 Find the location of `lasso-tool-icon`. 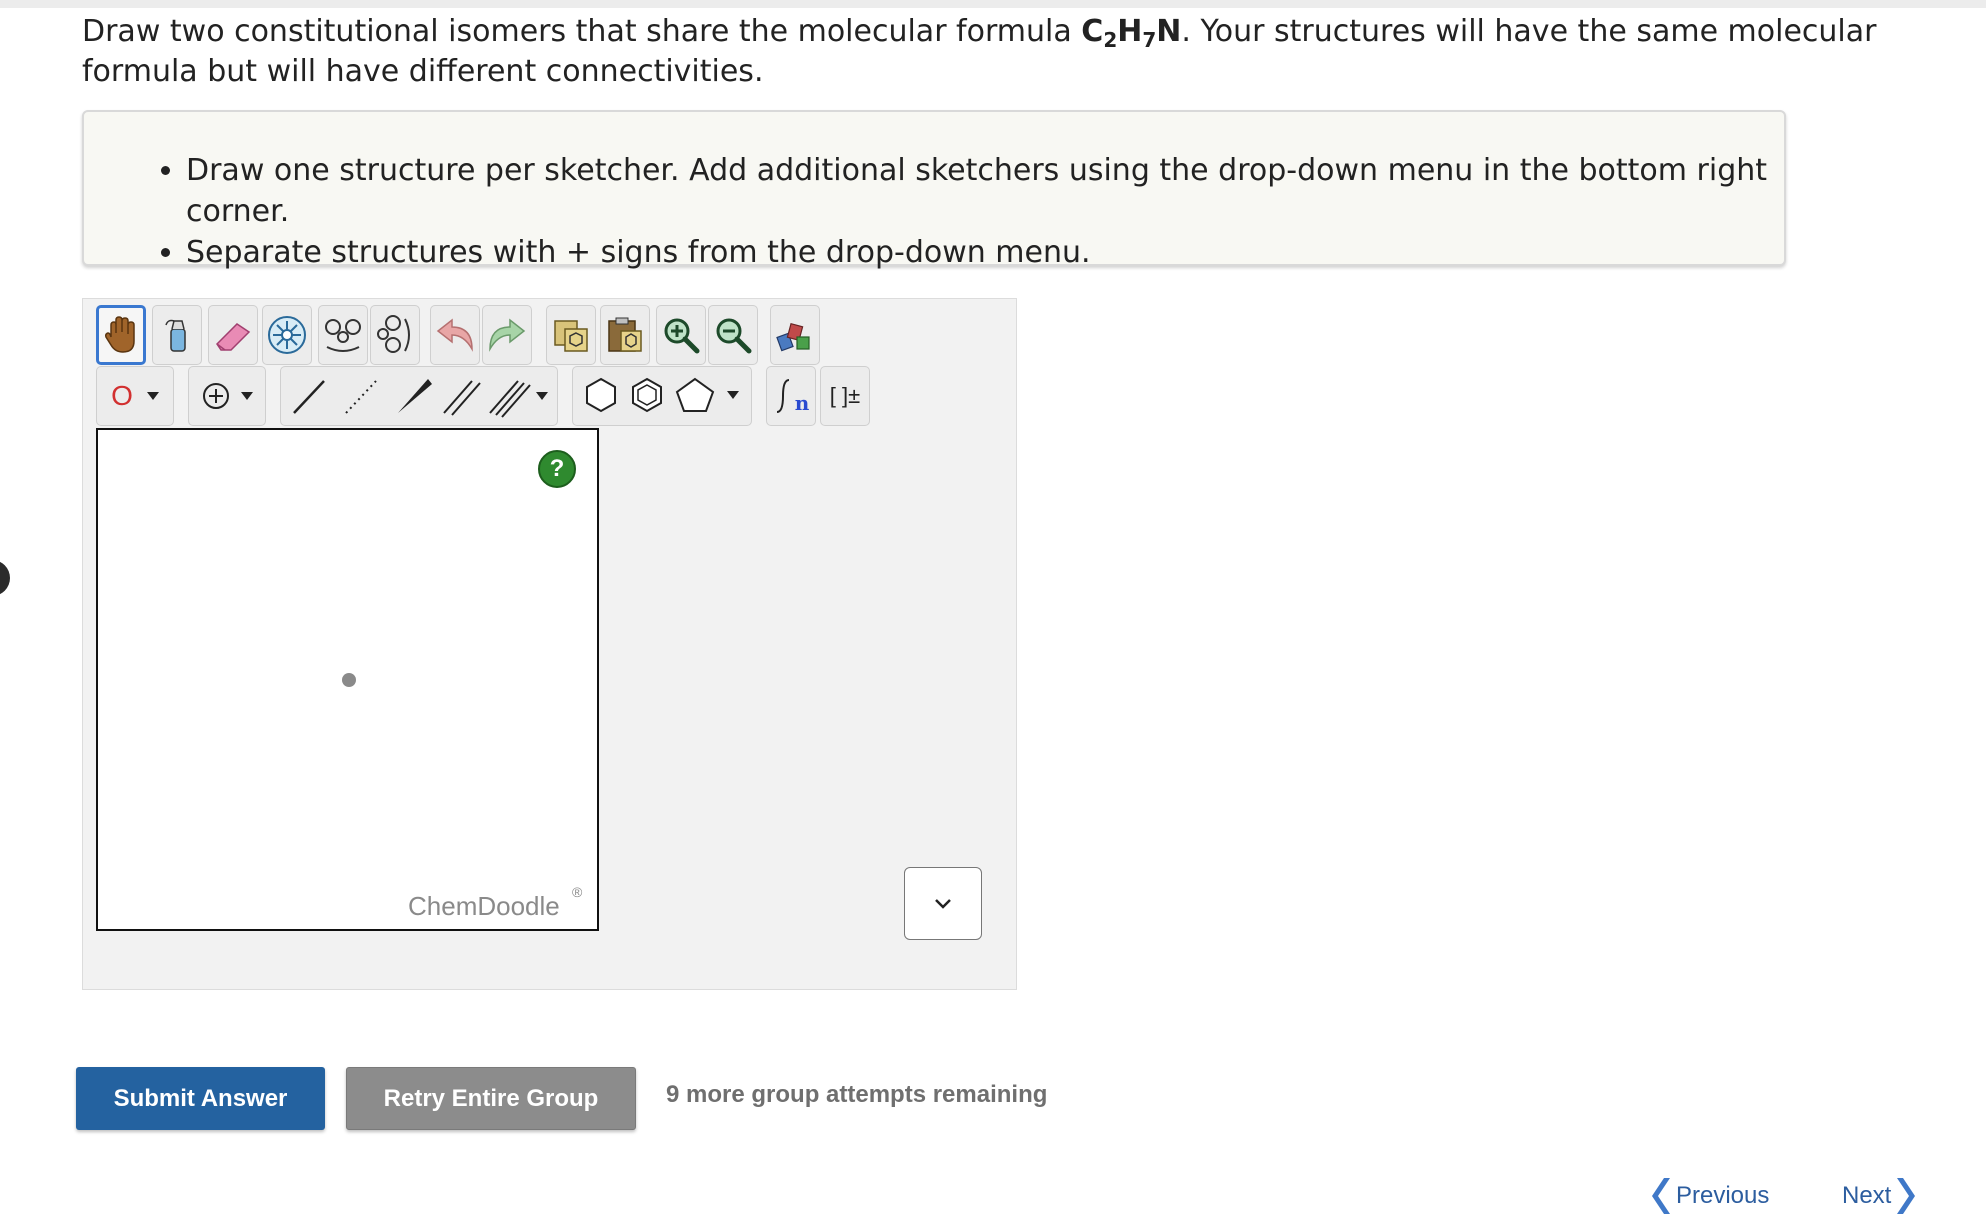

lasso-tool-icon is located at coordinates (175, 335).